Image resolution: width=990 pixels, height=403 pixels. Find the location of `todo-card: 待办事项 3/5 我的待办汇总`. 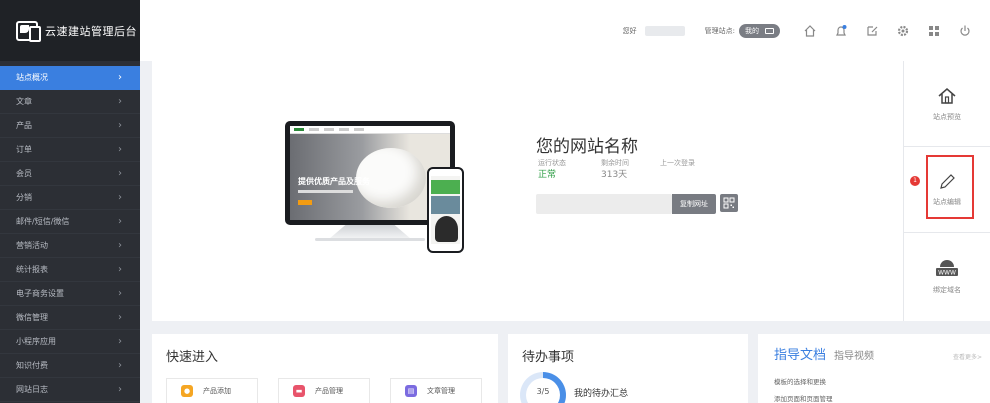

todo-card: 待办事项 3/5 我的待办汇总 is located at coordinates (628, 368).